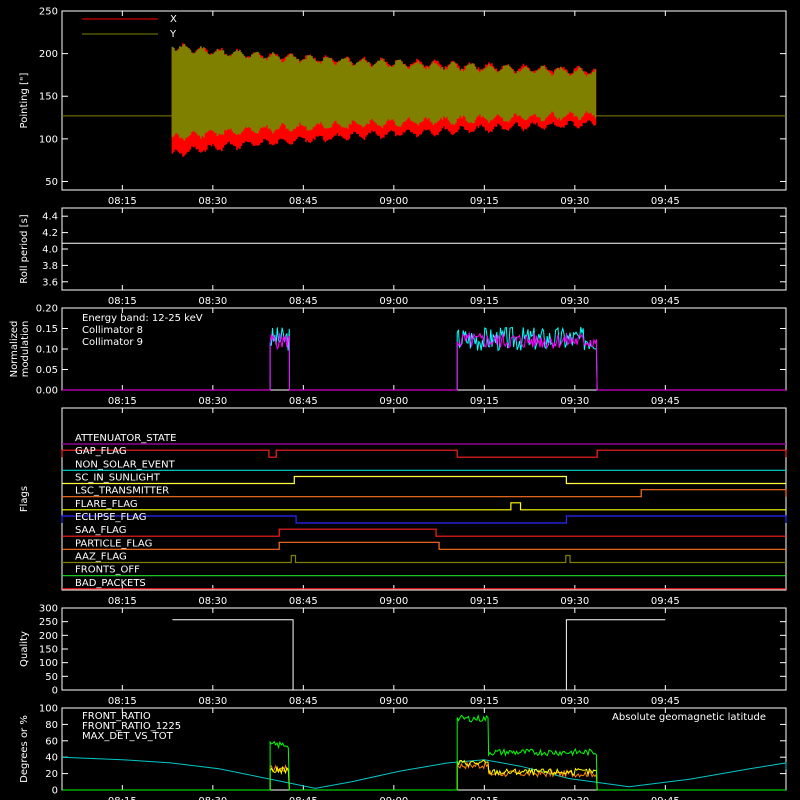 This screenshot has height=800, width=800. What do you see at coordinates (173, 19) in the screenshot?
I see `legend-x-label: X` at bounding box center [173, 19].